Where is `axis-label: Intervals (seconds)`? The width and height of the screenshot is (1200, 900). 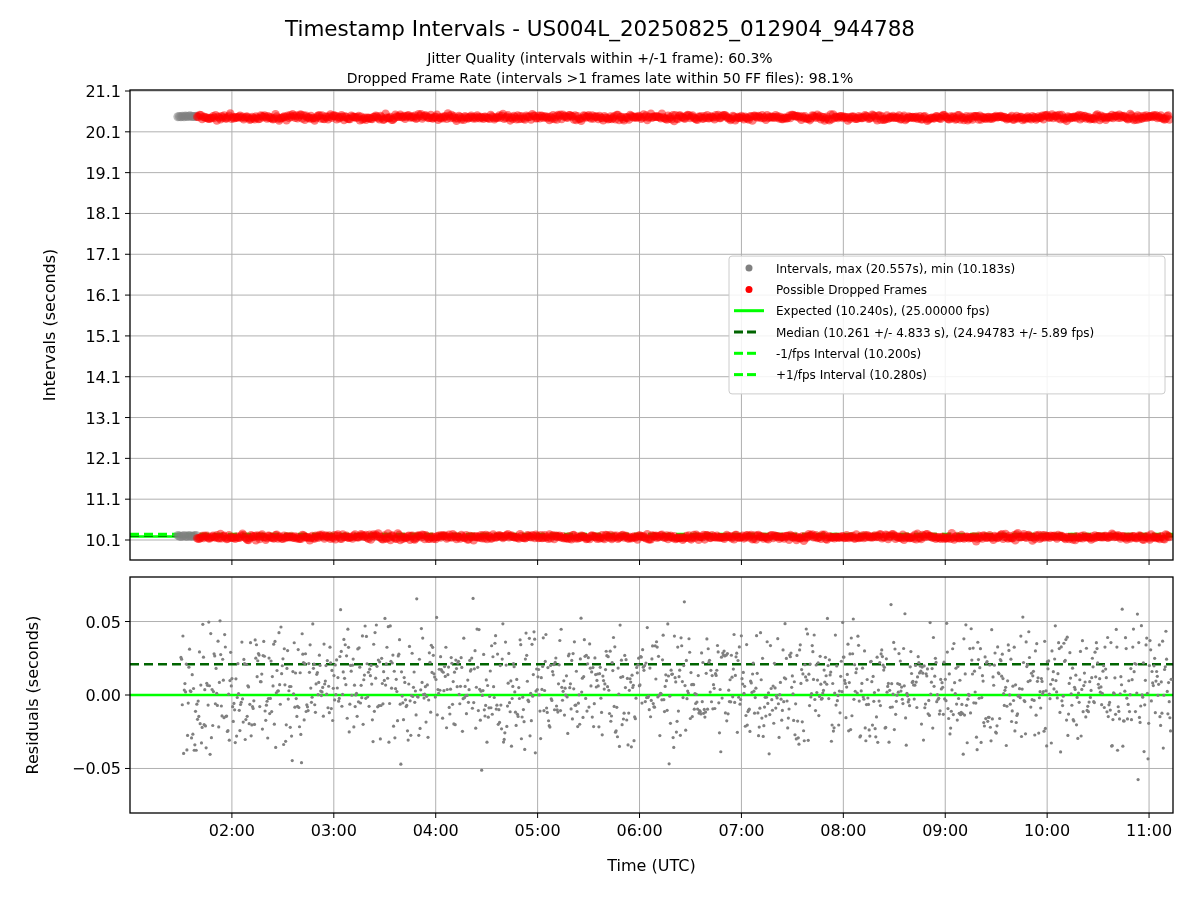
axis-label: Intervals (seconds) is located at coordinates (49, 325).